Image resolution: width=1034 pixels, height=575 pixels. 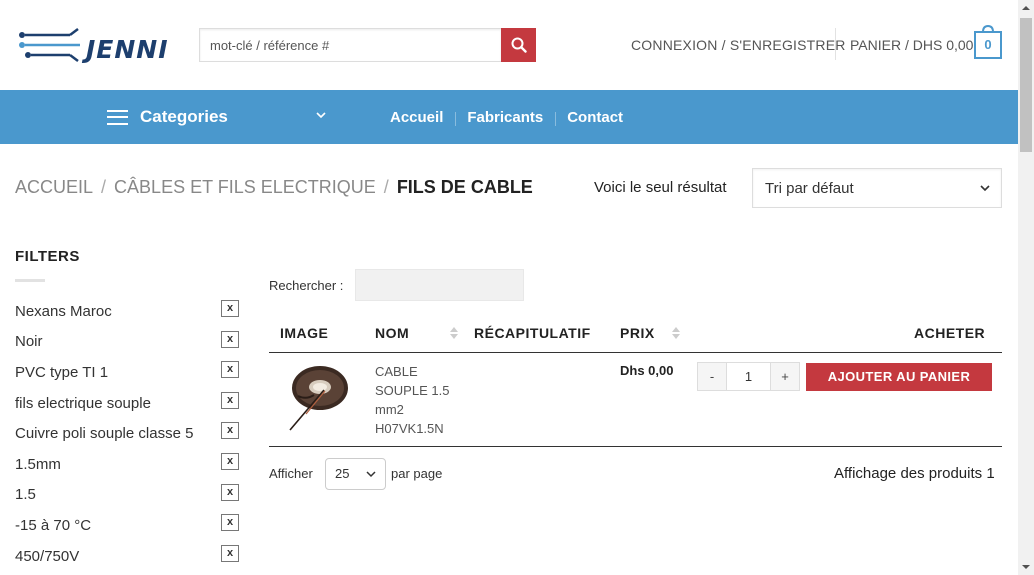 What do you see at coordinates (1026, 85) in the screenshot?
I see `scrollbar-thumb` at bounding box center [1026, 85].